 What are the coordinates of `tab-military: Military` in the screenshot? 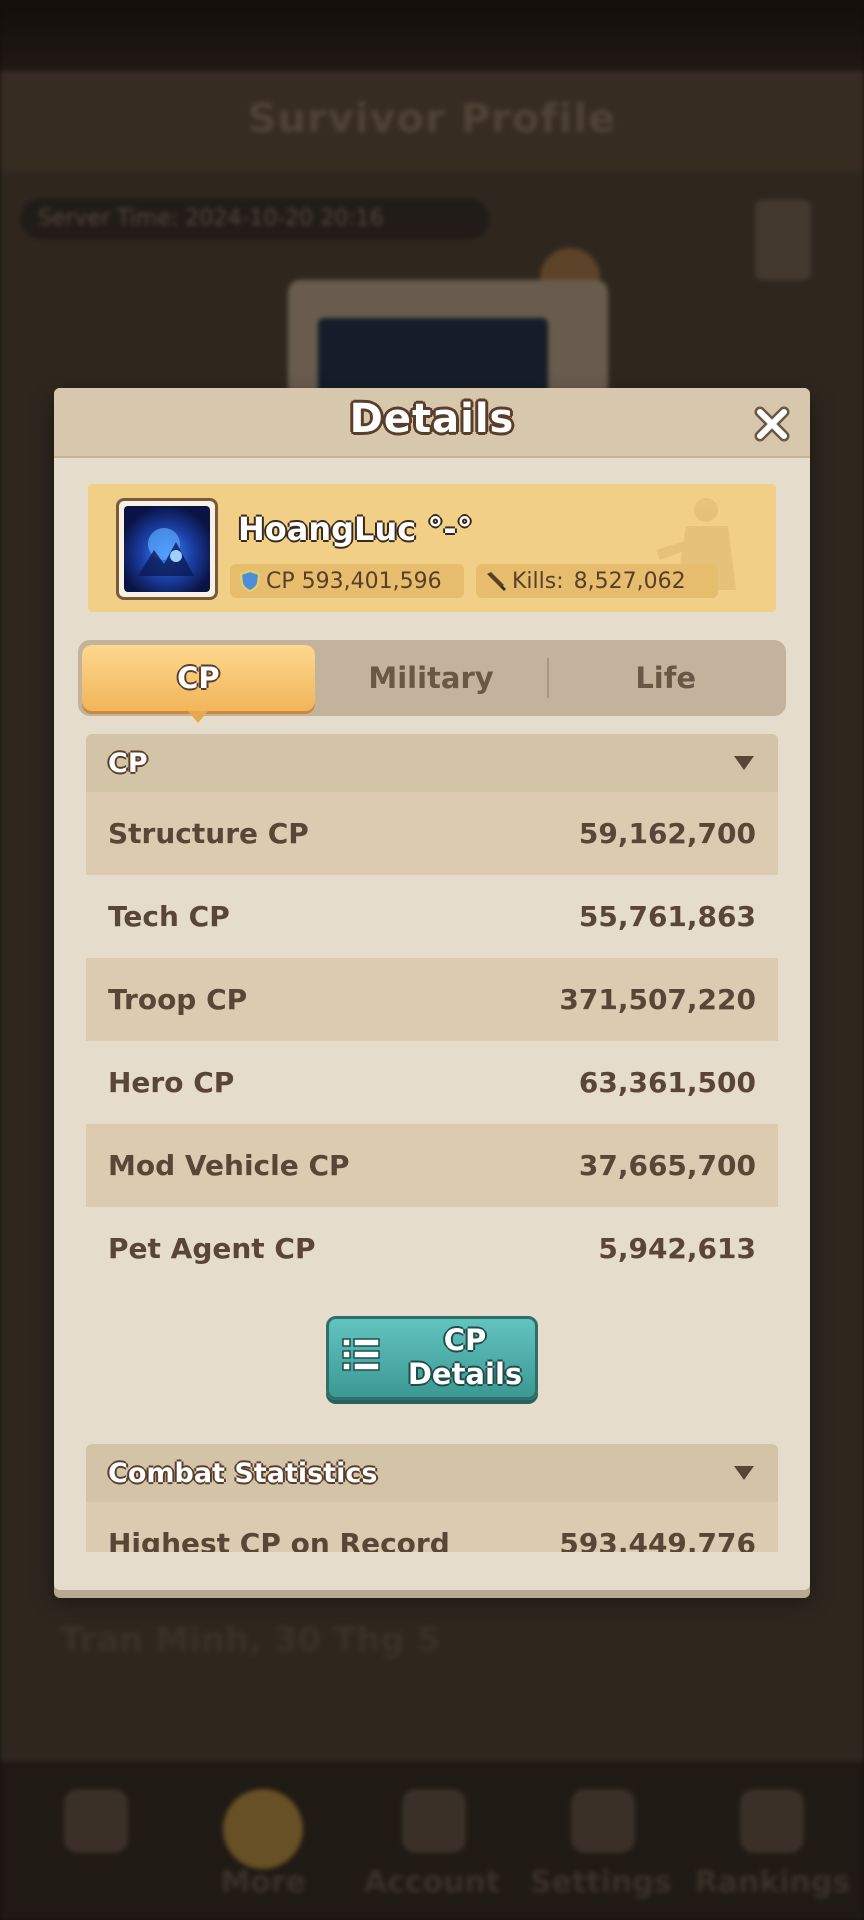 It's located at (431, 678).